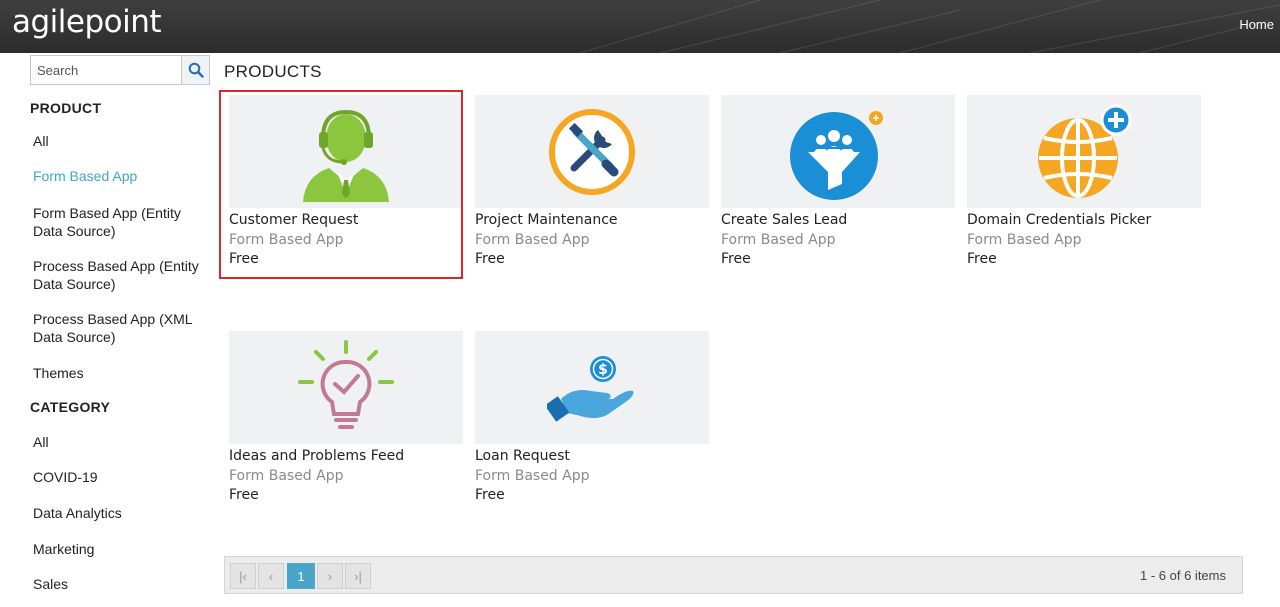  What do you see at coordinates (120, 373) in the screenshot?
I see `product-filter-themes: Themes` at bounding box center [120, 373].